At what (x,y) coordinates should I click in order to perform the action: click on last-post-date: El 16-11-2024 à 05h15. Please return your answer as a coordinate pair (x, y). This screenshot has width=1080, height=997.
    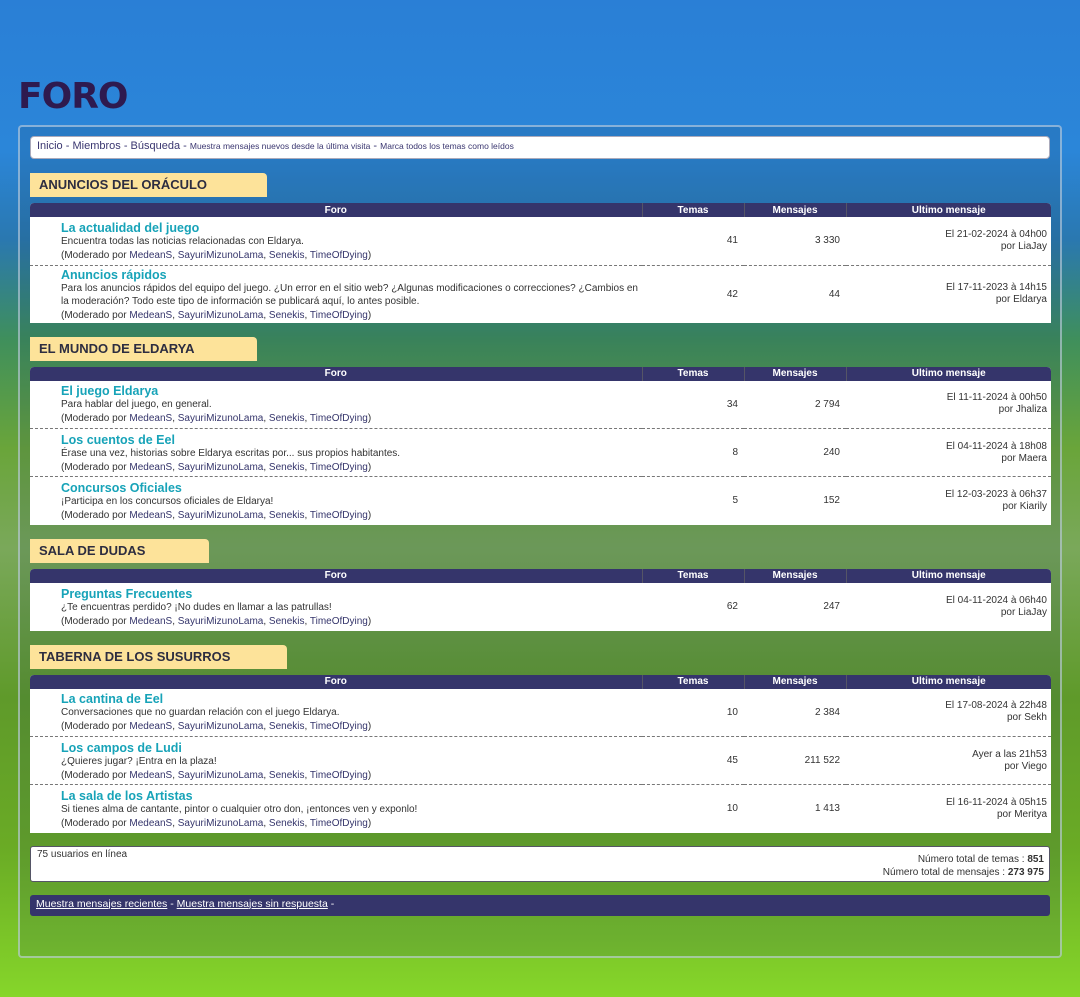
    Looking at the image, I should click on (996, 802).